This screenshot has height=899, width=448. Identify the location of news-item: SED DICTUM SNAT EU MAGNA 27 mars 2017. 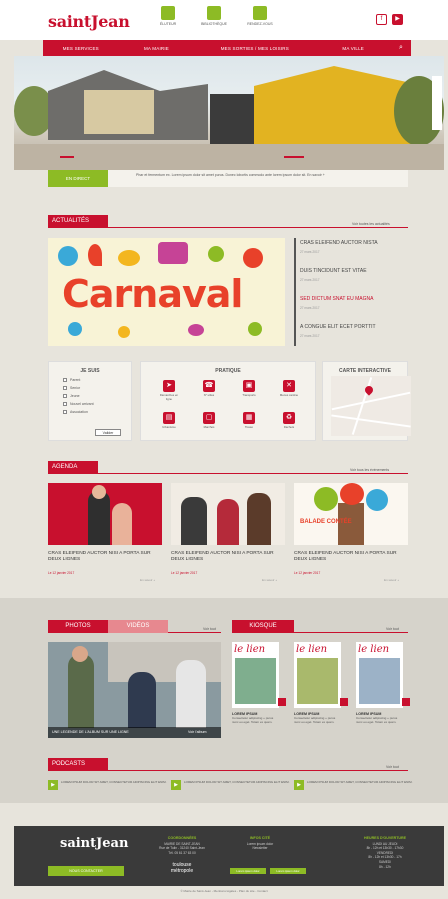
(336, 303).